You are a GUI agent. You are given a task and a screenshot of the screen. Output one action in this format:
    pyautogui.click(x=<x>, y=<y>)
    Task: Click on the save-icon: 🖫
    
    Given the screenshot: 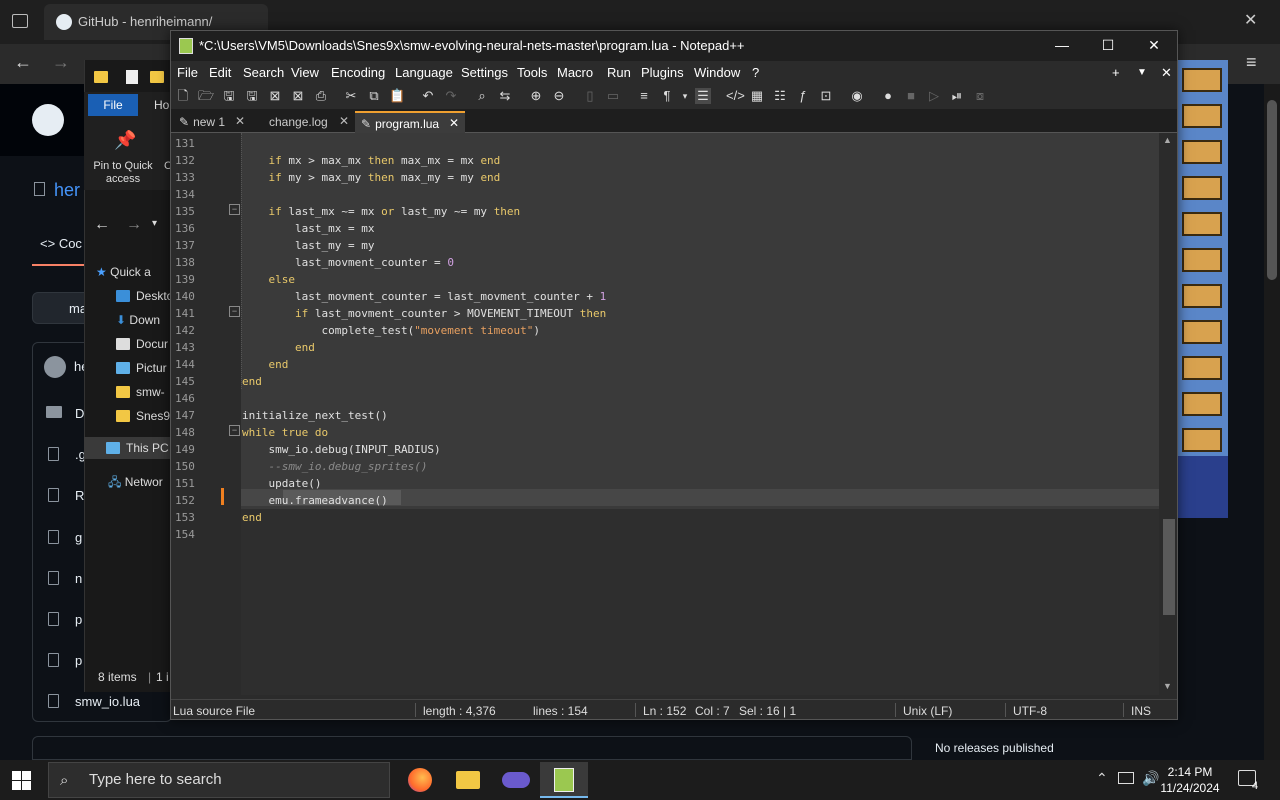 What is the action you would take?
    pyautogui.click(x=229, y=96)
    